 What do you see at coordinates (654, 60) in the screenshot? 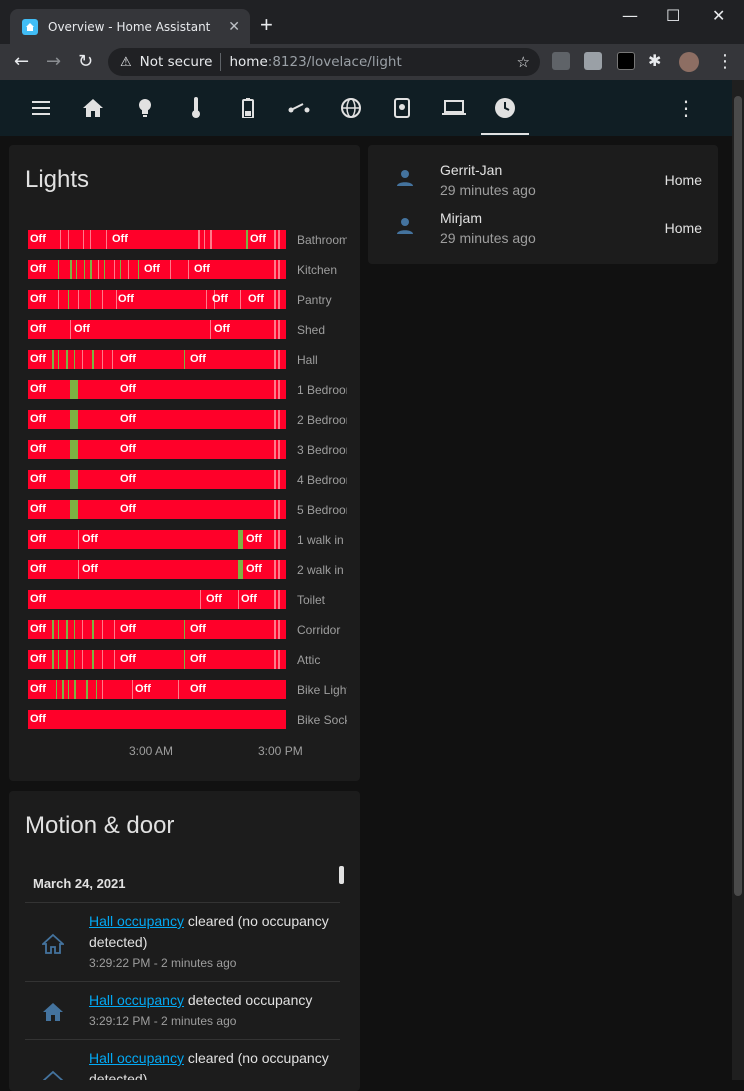
I see `extensions-icon: ✱` at bounding box center [654, 60].